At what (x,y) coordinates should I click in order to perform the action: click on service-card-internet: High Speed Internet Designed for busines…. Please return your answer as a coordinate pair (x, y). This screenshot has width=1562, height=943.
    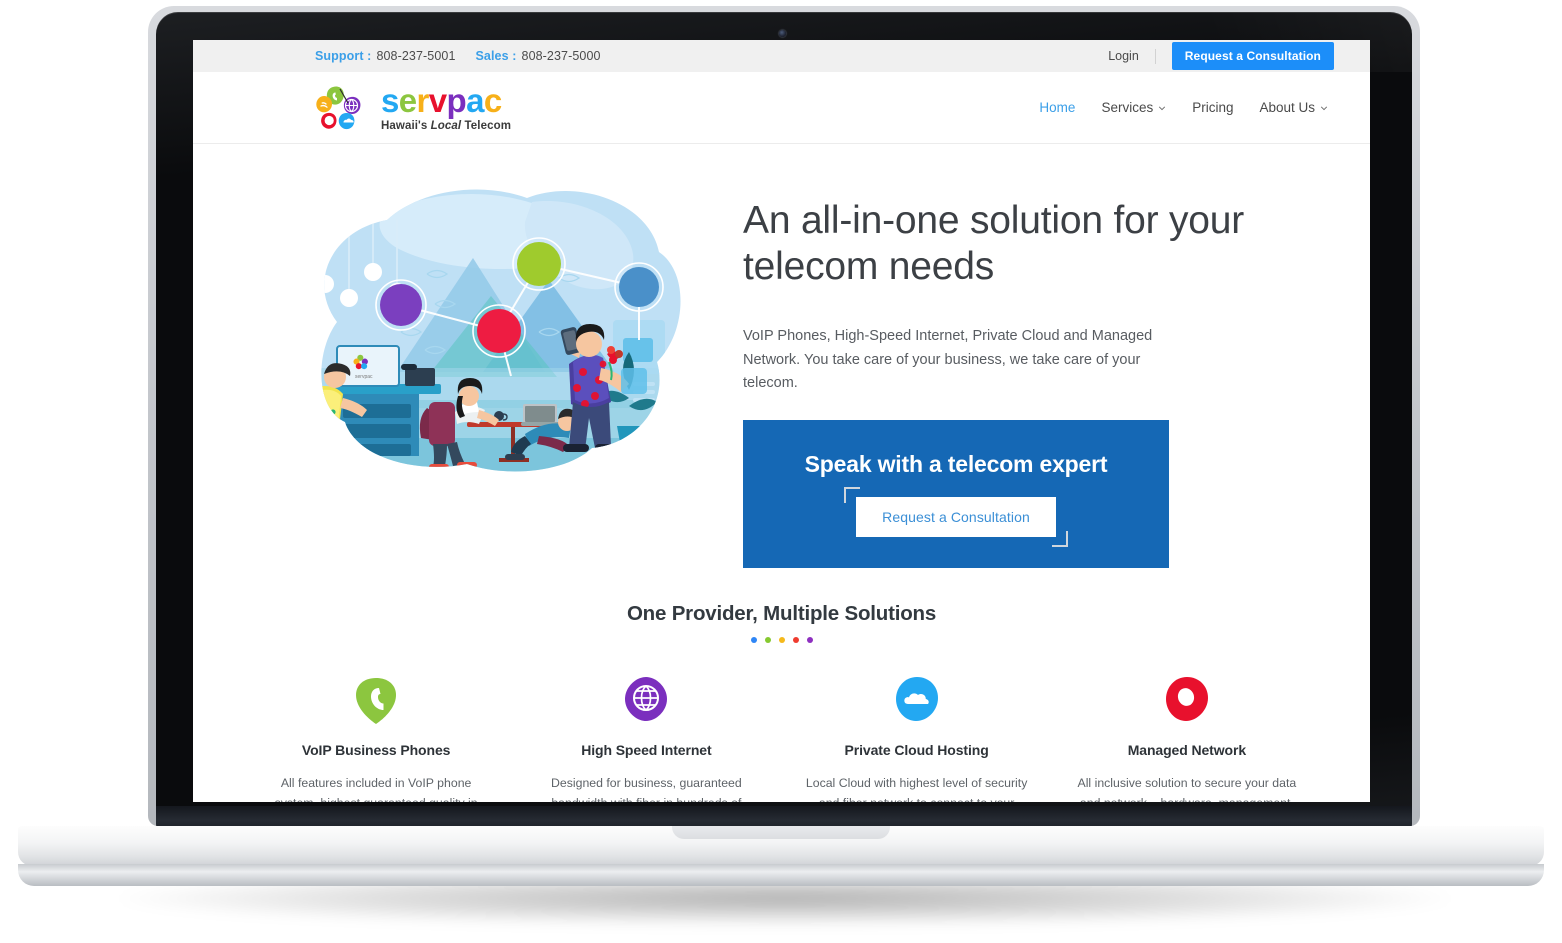
    Looking at the image, I should click on (646, 737).